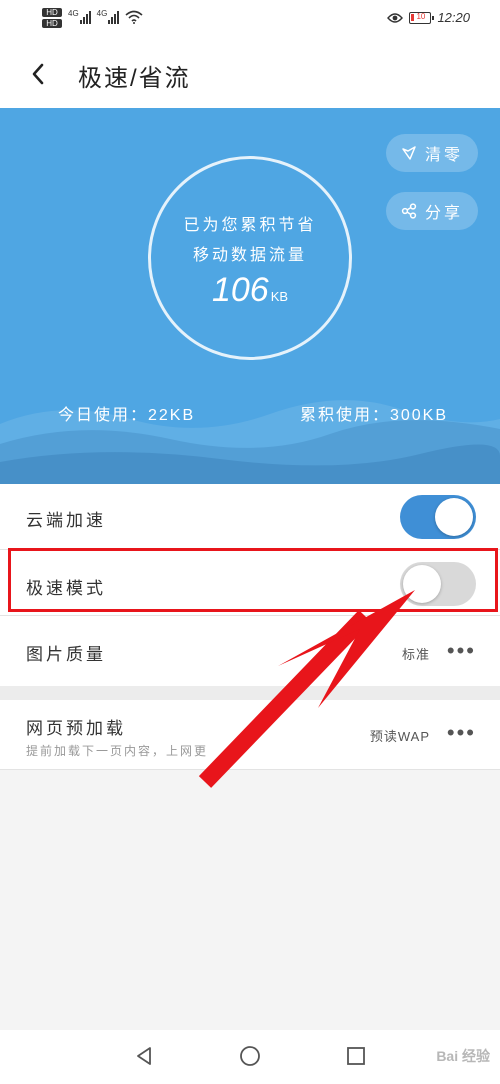  I want to click on nav-back-button, so click(144, 1056).